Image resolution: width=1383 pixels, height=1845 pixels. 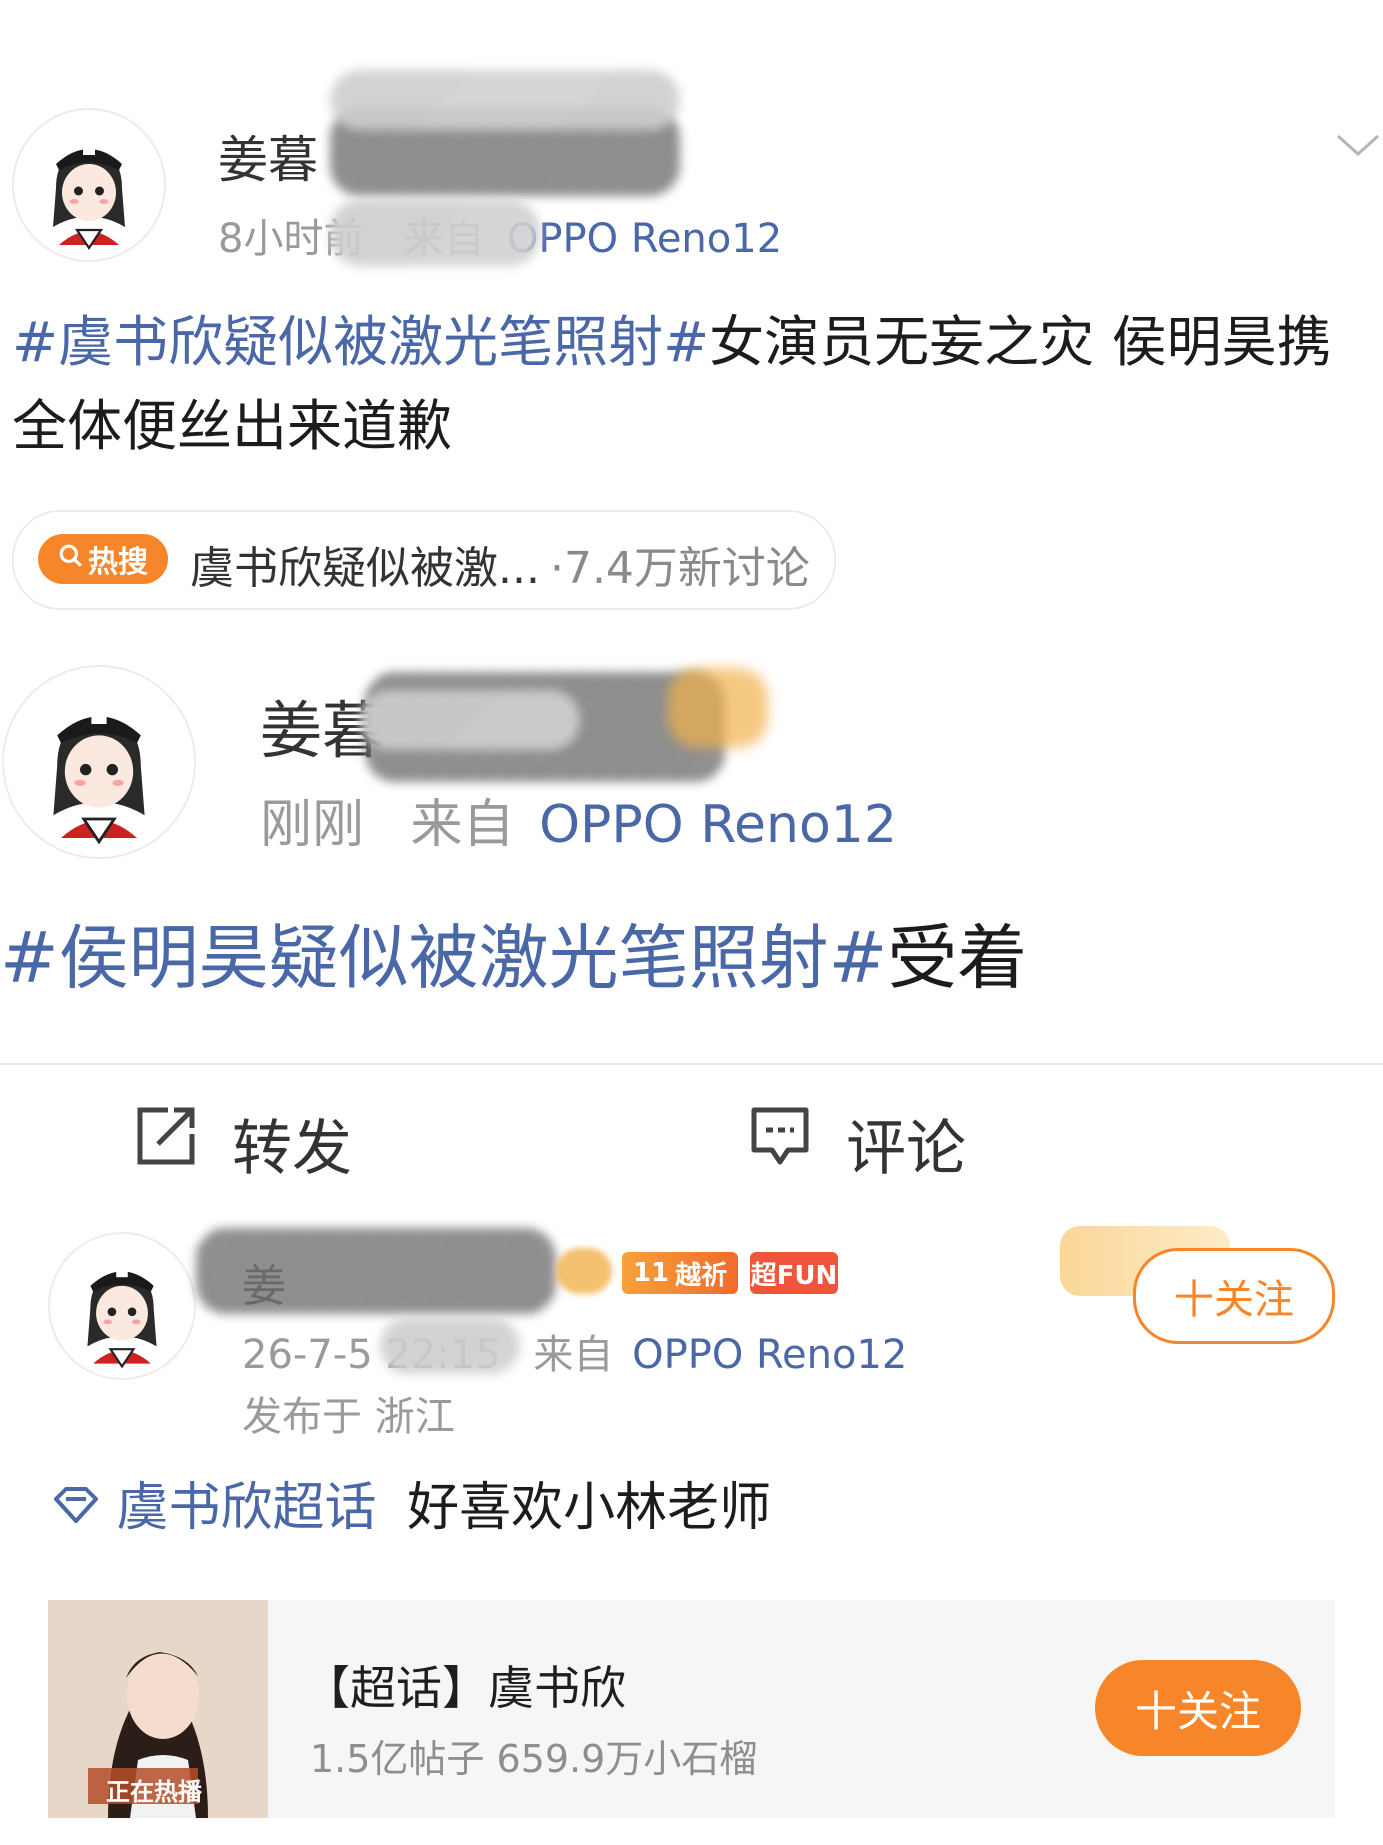 What do you see at coordinates (71, 559) in the screenshot?
I see `search-icon` at bounding box center [71, 559].